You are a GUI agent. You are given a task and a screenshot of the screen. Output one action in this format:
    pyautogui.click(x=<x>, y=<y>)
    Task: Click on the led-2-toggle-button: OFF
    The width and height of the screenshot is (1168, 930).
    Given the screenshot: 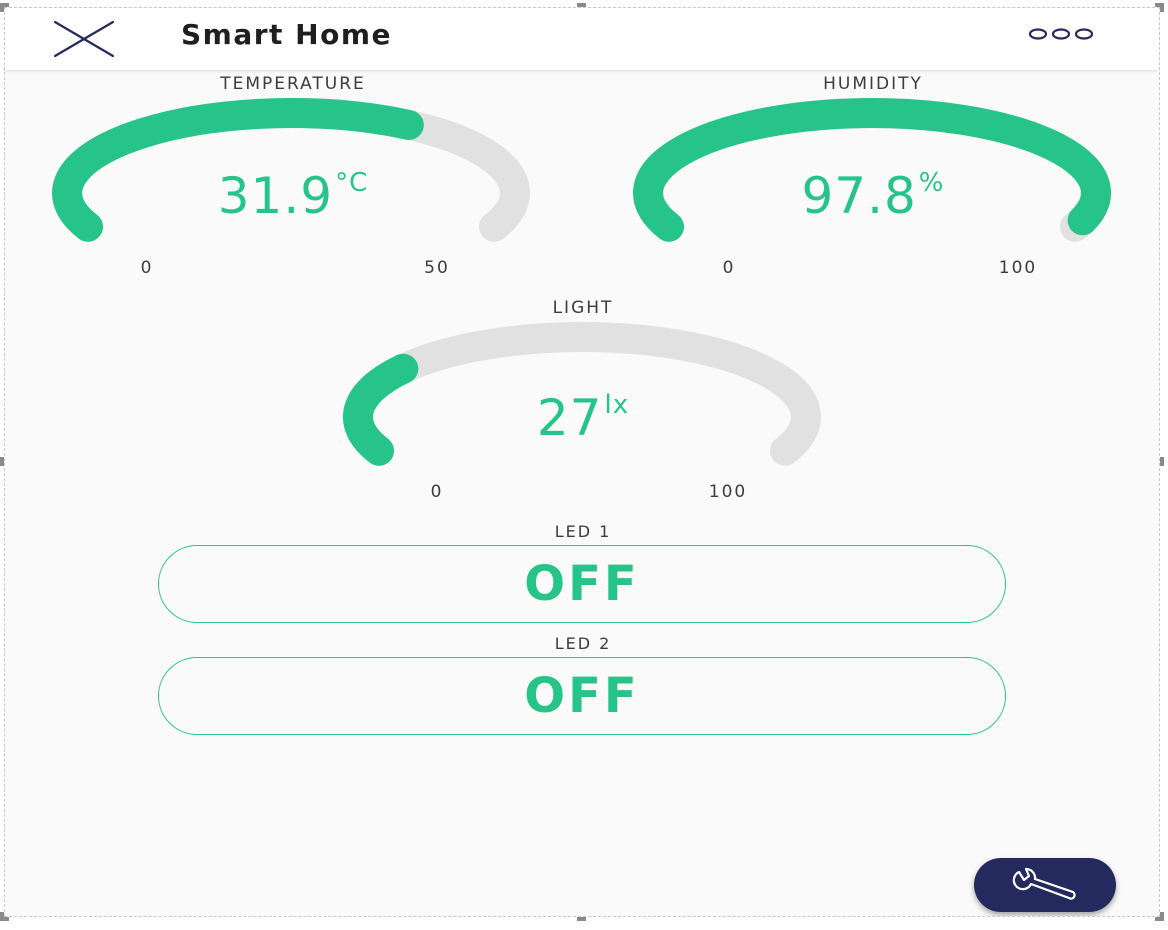 What is the action you would take?
    pyautogui.click(x=582, y=696)
    